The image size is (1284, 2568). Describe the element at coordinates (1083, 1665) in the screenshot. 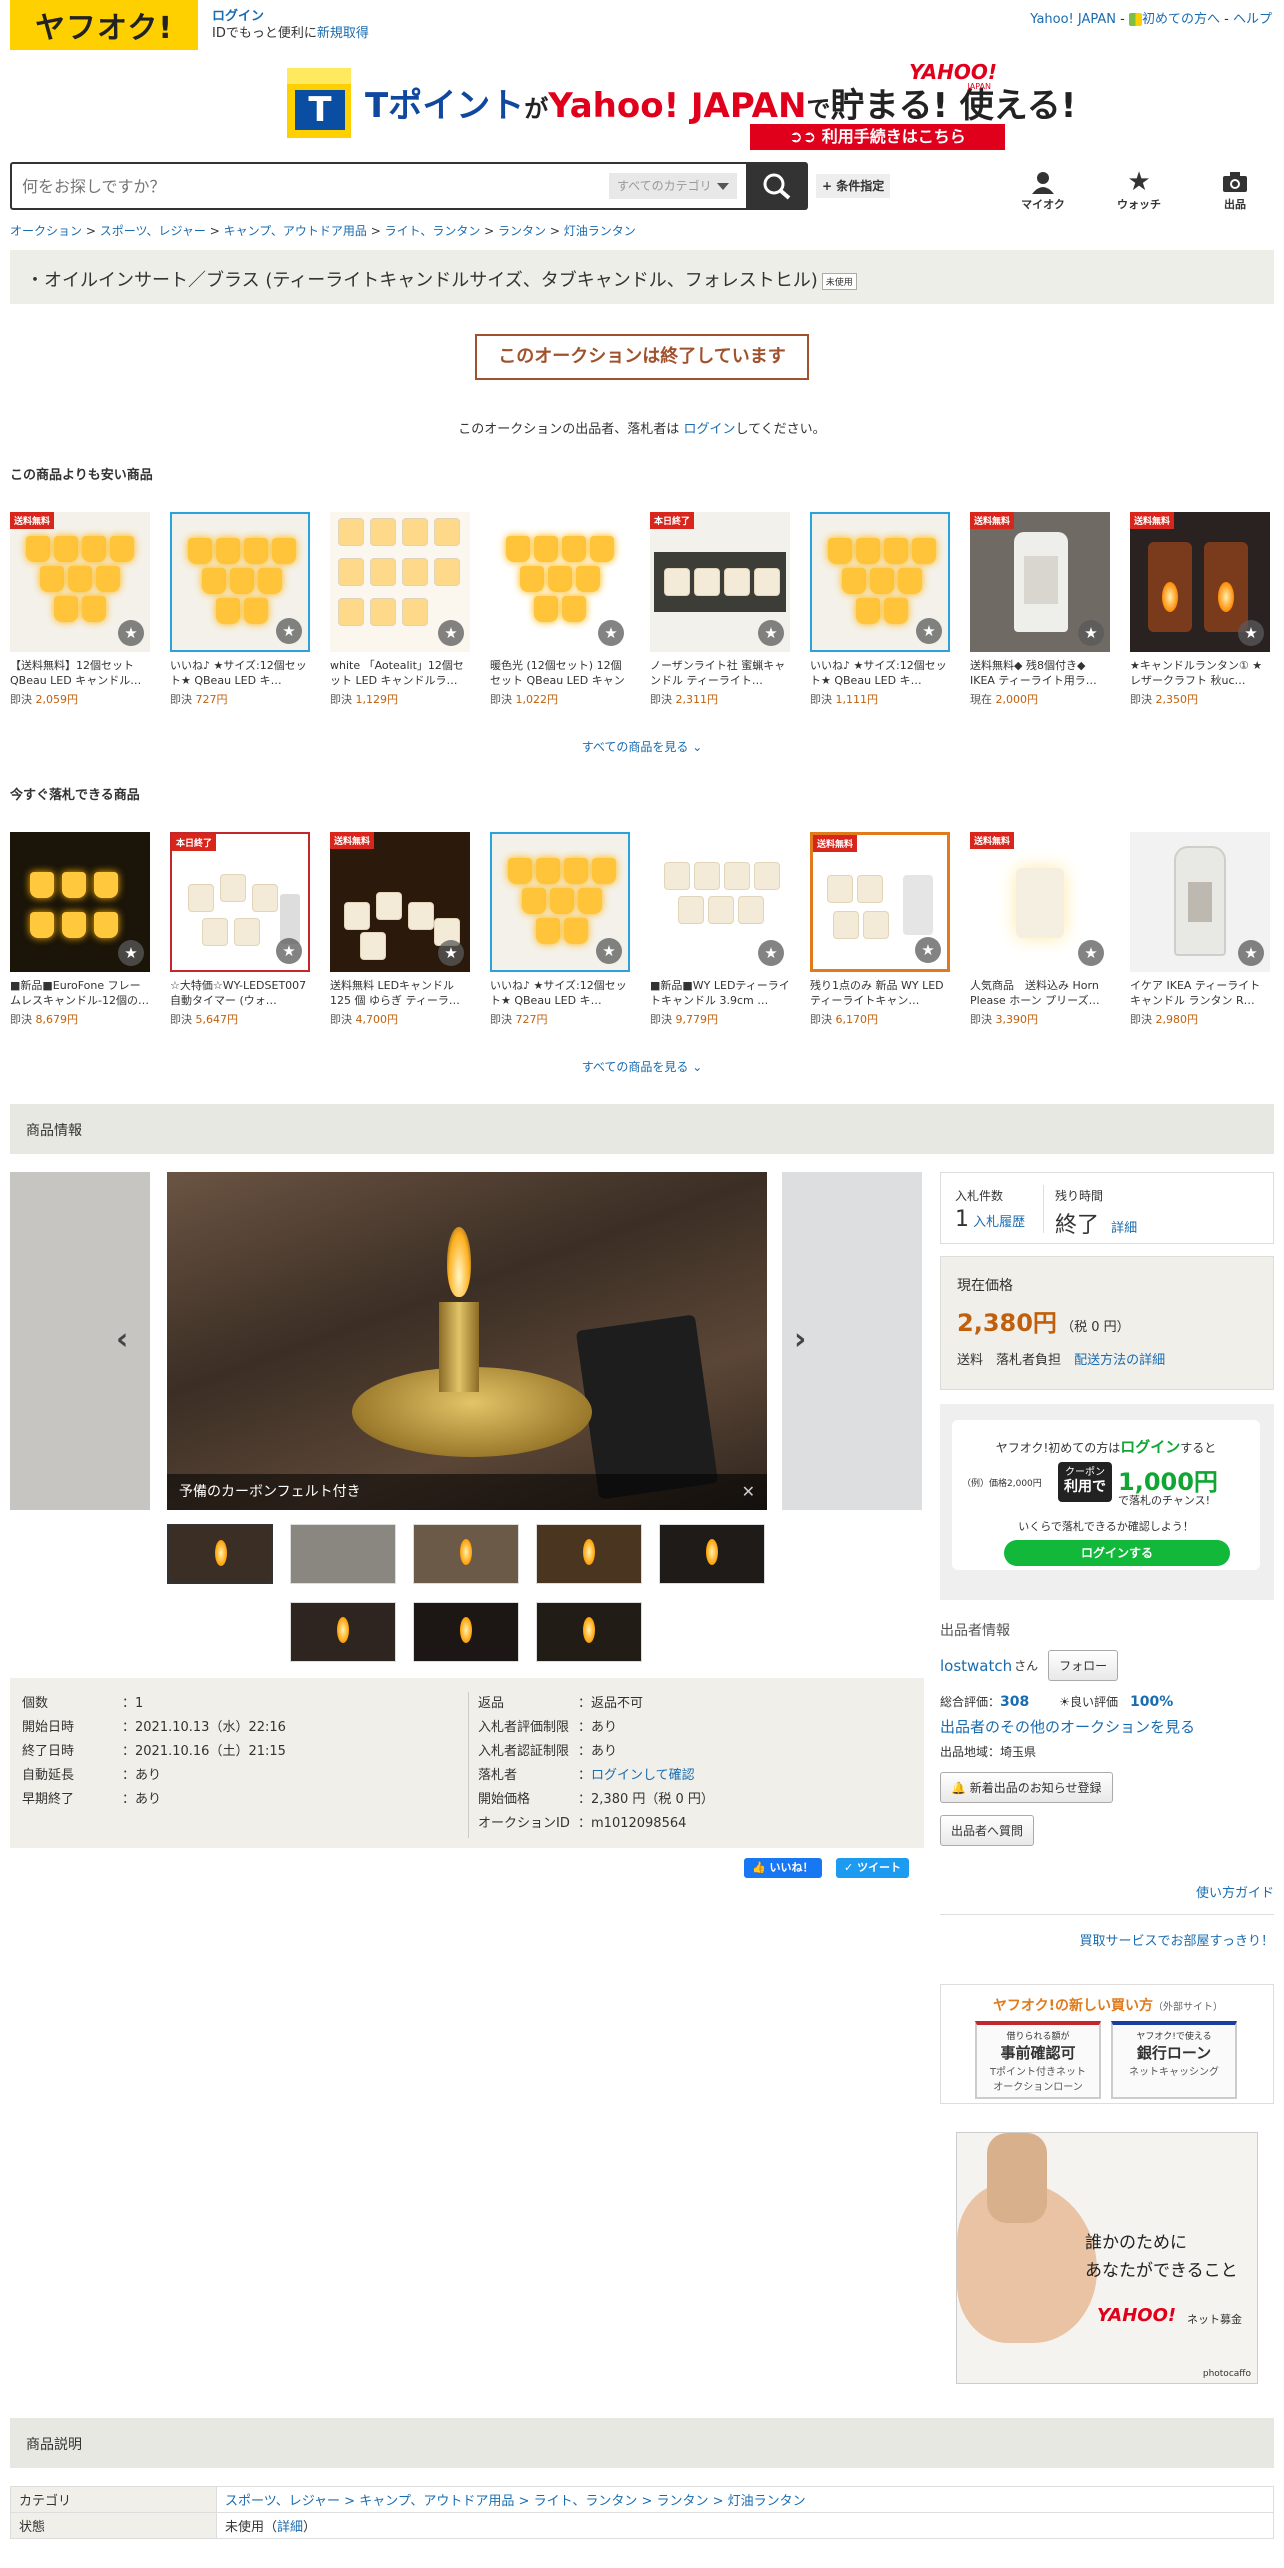

I see `follow-button: フォロー` at that location.